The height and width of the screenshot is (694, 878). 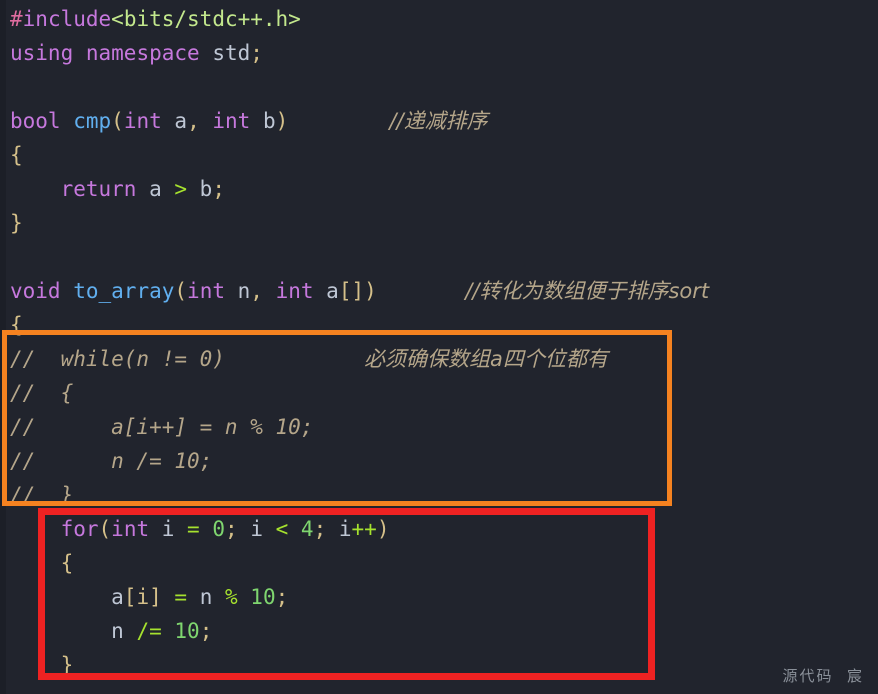 What do you see at coordinates (42, 393) in the screenshot?
I see `code-token: // {` at bounding box center [42, 393].